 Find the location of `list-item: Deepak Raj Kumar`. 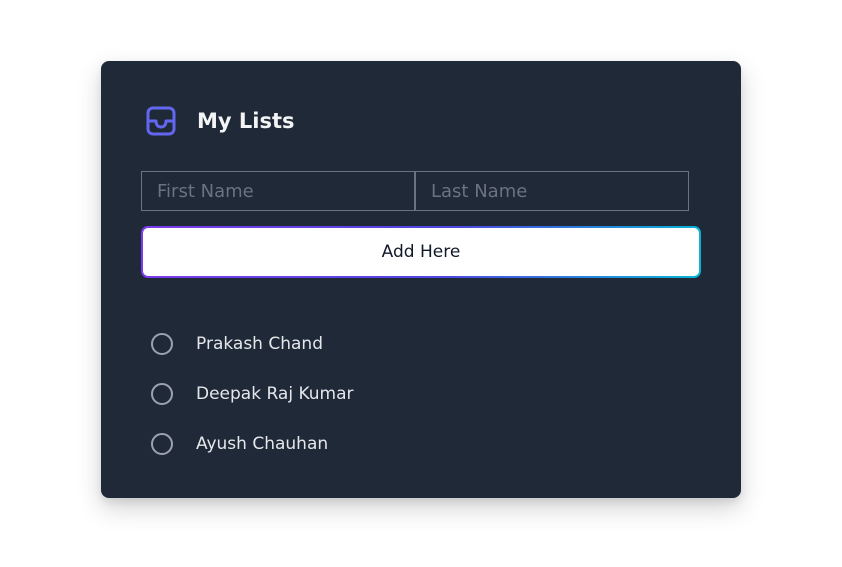

list-item: Deepak Raj Kumar is located at coordinates (252, 394).